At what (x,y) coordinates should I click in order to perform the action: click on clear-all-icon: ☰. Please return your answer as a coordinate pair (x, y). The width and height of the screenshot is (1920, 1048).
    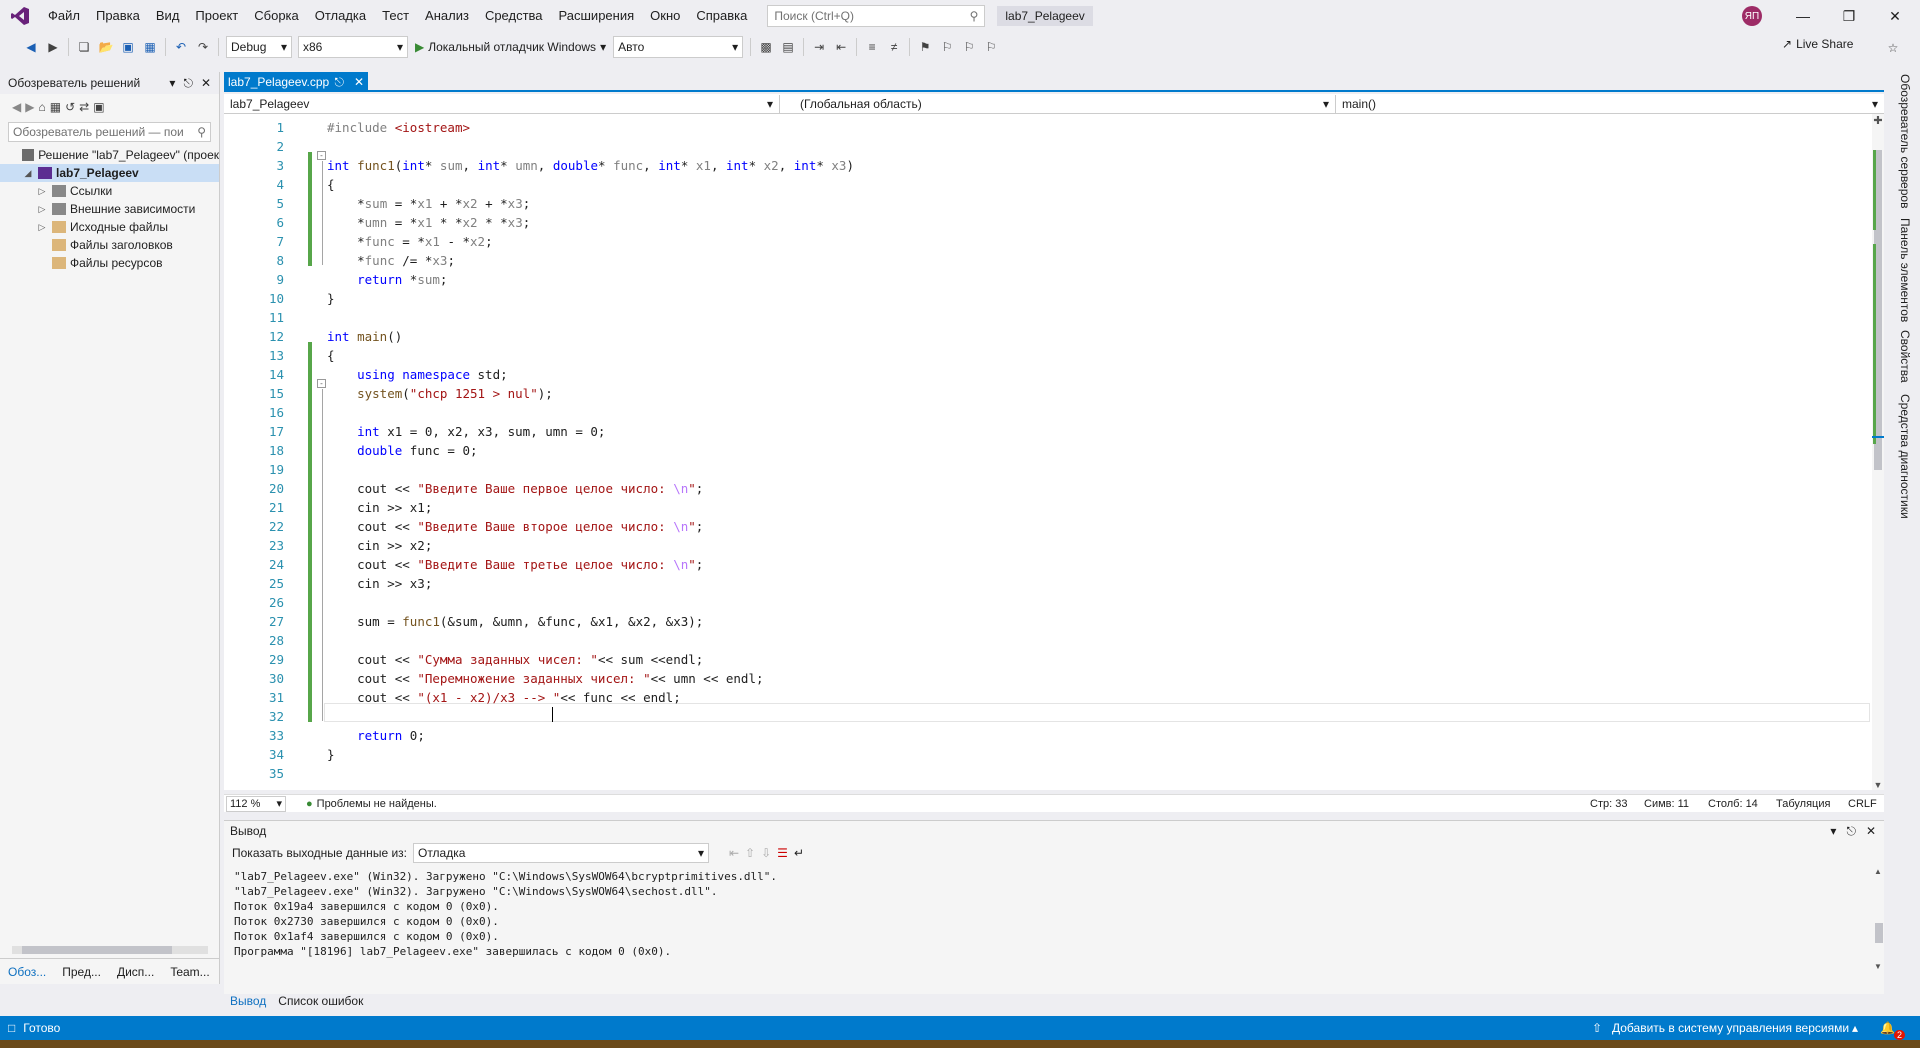
    Looking at the image, I should click on (782, 853).